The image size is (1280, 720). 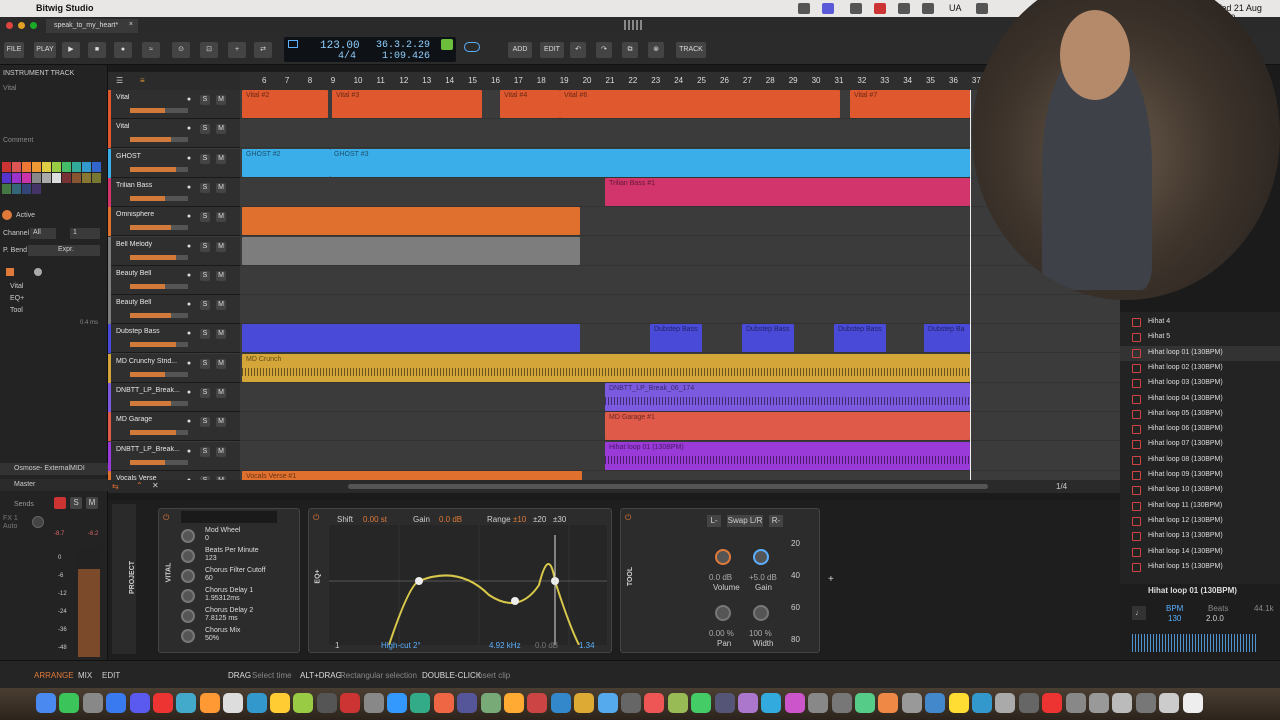 I want to click on track-lane: MD Garage #1, so click(x=680, y=427).